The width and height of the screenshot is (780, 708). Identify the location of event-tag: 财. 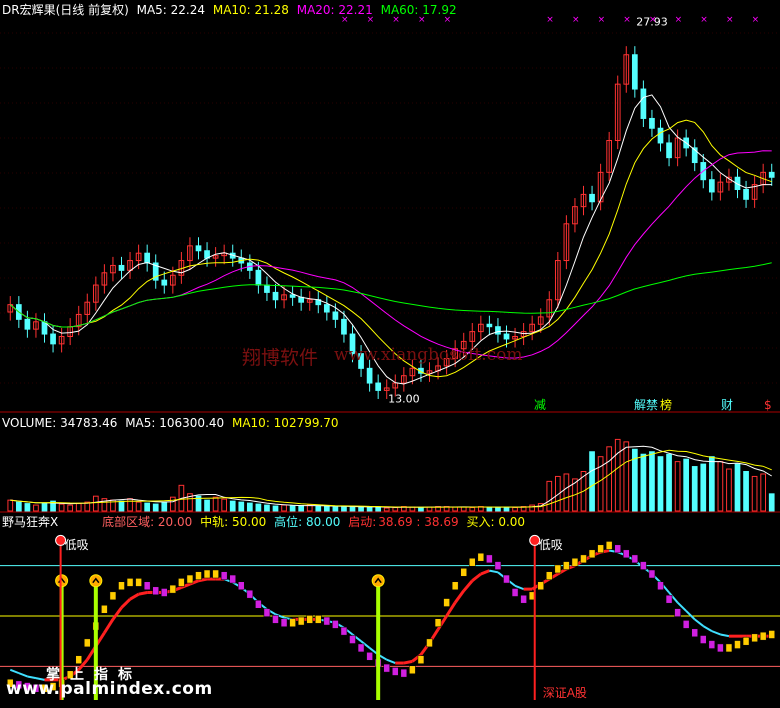
(727, 405).